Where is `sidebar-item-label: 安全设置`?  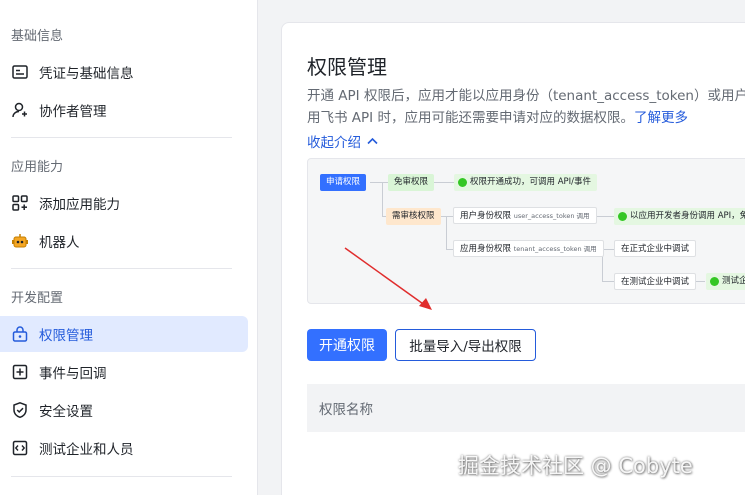 sidebar-item-label: 安全设置 is located at coordinates (66, 412).